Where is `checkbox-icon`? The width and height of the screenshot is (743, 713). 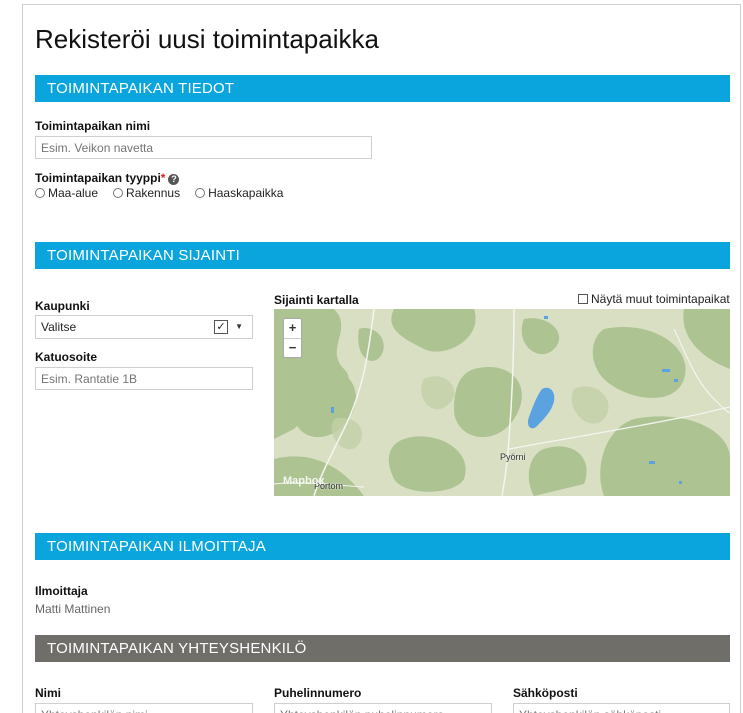
checkbox-icon is located at coordinates (583, 299).